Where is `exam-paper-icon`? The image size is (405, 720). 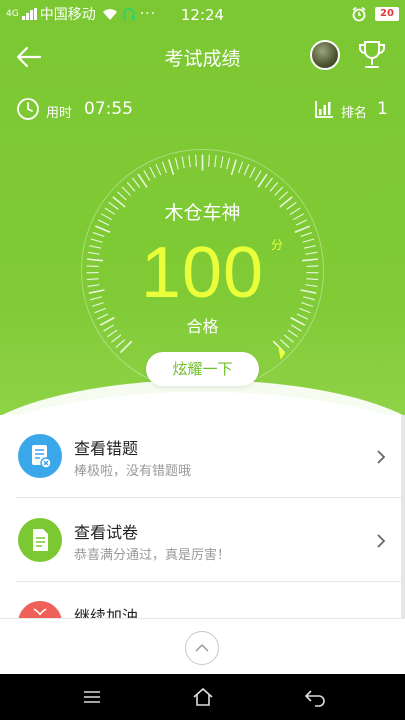
exam-paper-icon is located at coordinates (40, 540).